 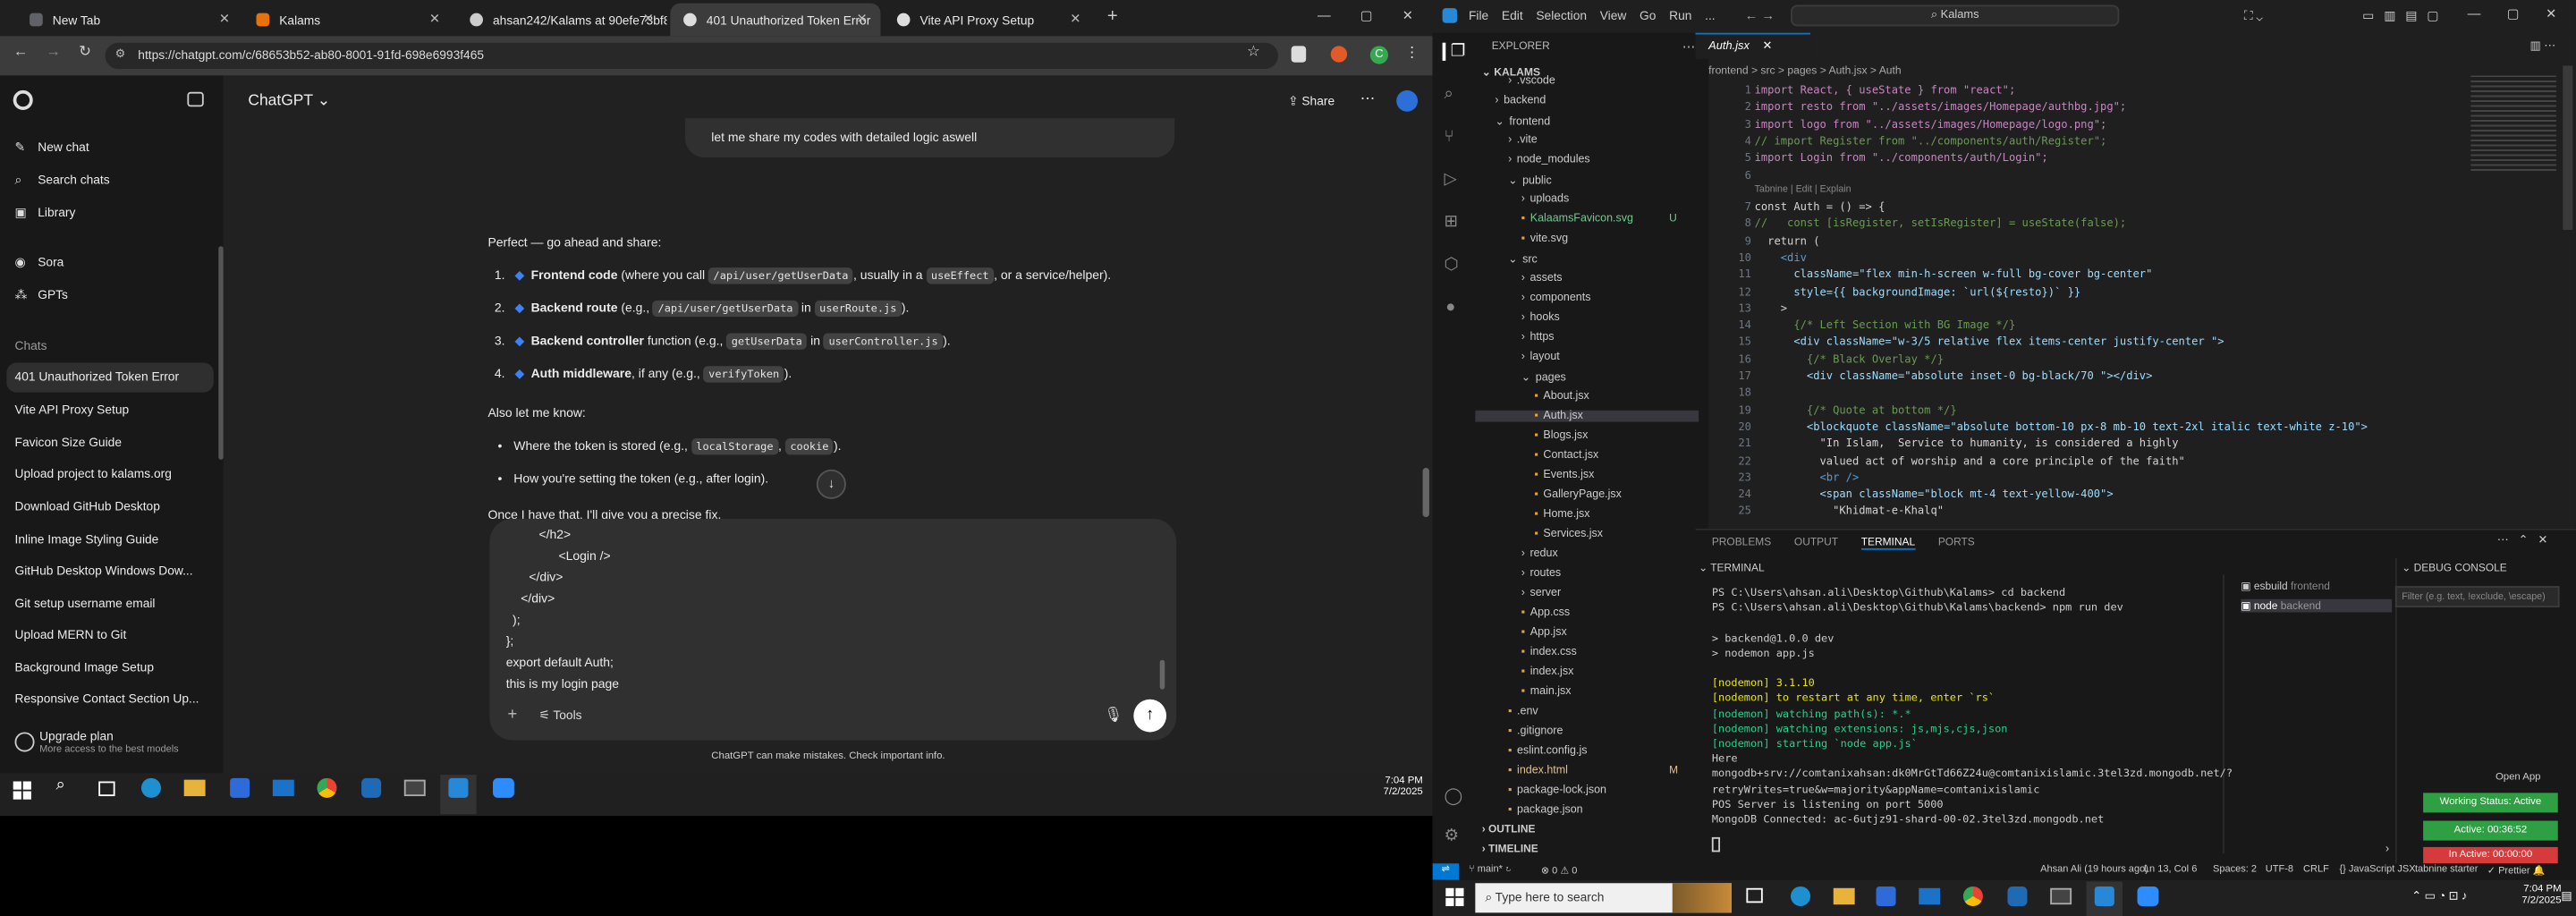 I want to click on editor-tab-auth: Auth.jsx ✕, so click(x=1753, y=46).